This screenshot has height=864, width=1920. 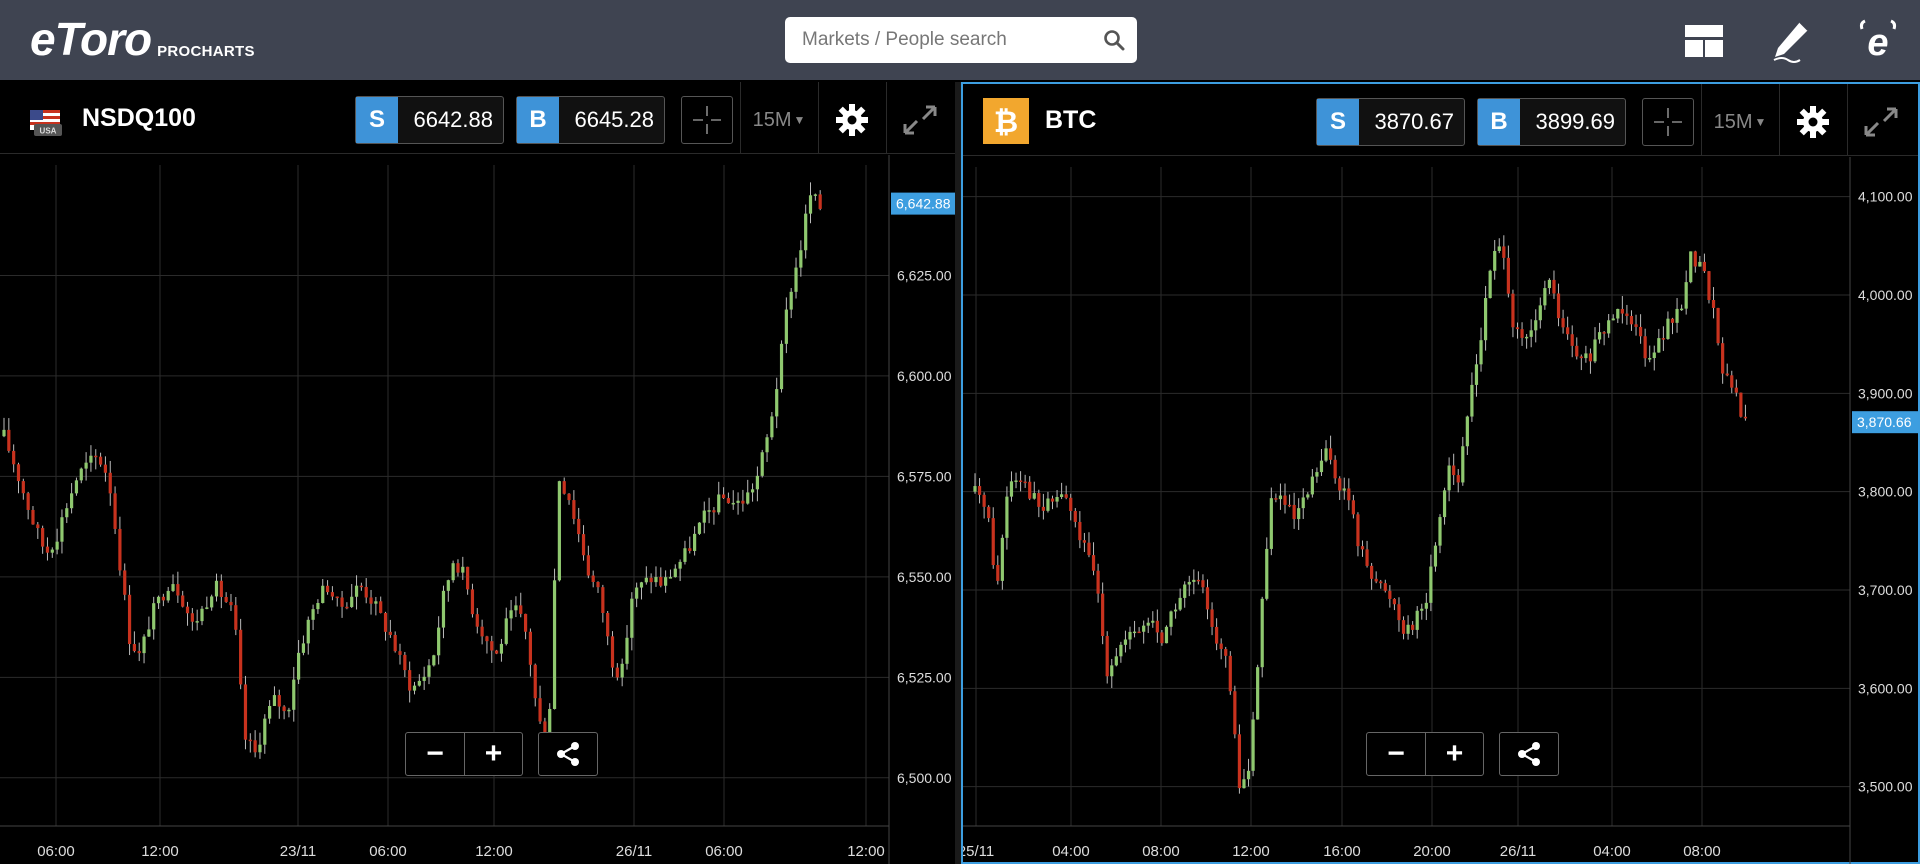 I want to click on top-bar: eToro PROCHARTS e, so click(x=960, y=40).